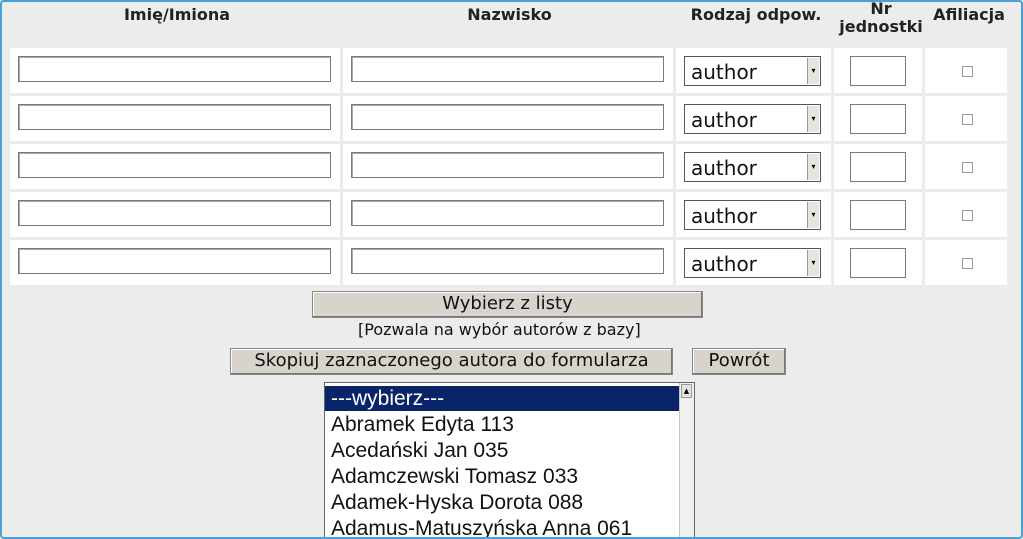 The width and height of the screenshot is (1023, 539). Describe the element at coordinates (503, 502) in the screenshot. I see `list-option: Adamek-Hyska Dorota 088` at that location.